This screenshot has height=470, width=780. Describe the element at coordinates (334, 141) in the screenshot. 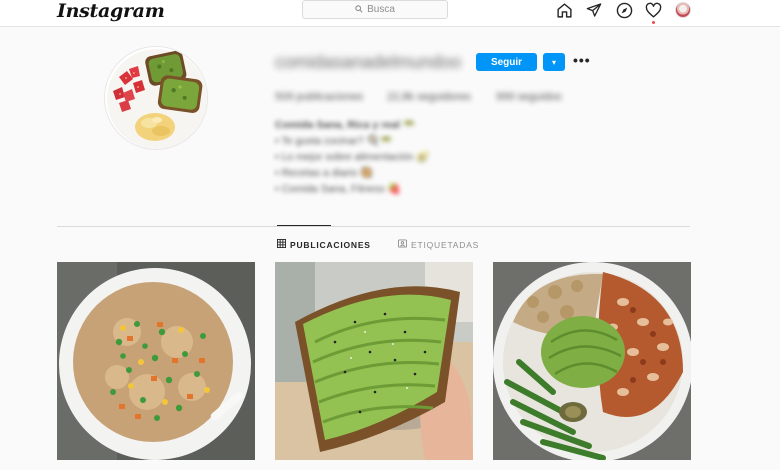

I see `bio-line: • Te gusta cocinar? 🍳🥗` at that location.